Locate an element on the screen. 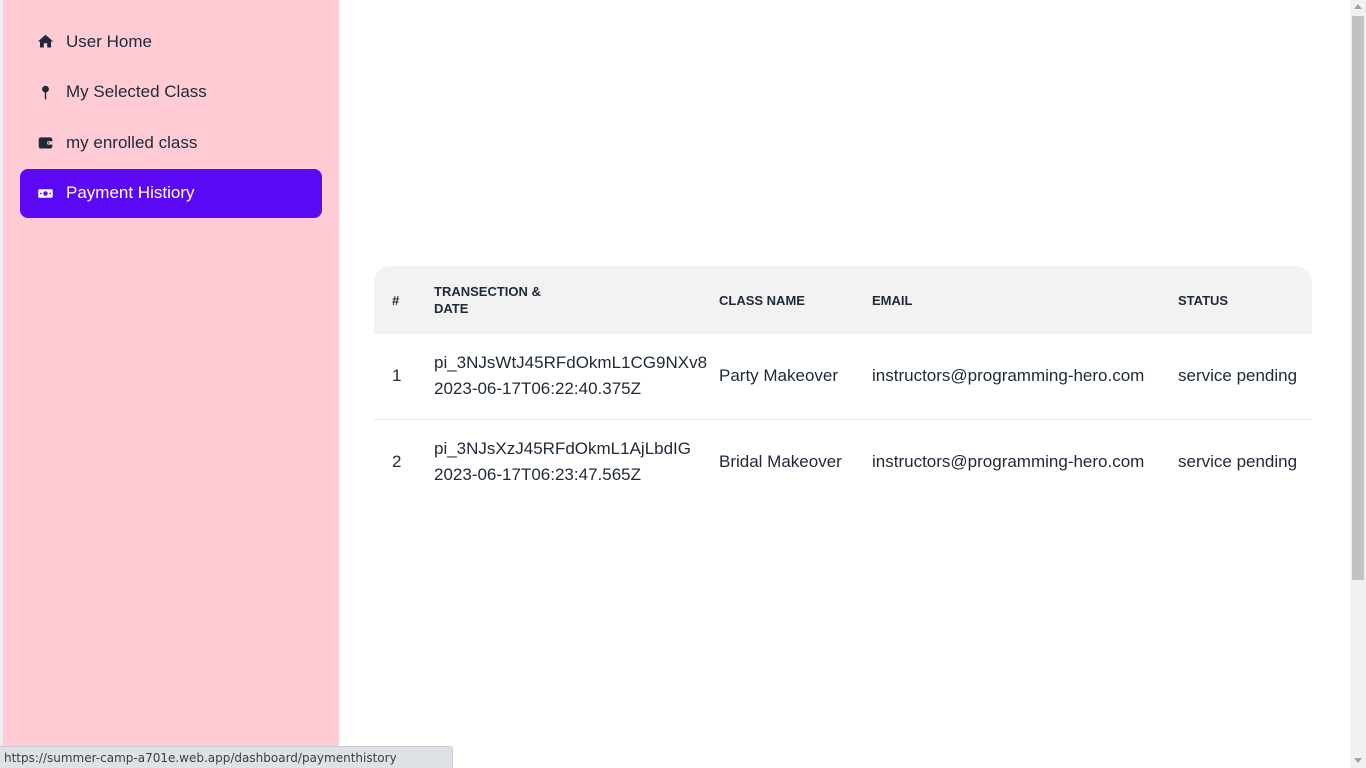 Image resolution: width=1366 pixels, height=768 pixels. scroll-up-arrow-icon is located at coordinates (1358, 6).